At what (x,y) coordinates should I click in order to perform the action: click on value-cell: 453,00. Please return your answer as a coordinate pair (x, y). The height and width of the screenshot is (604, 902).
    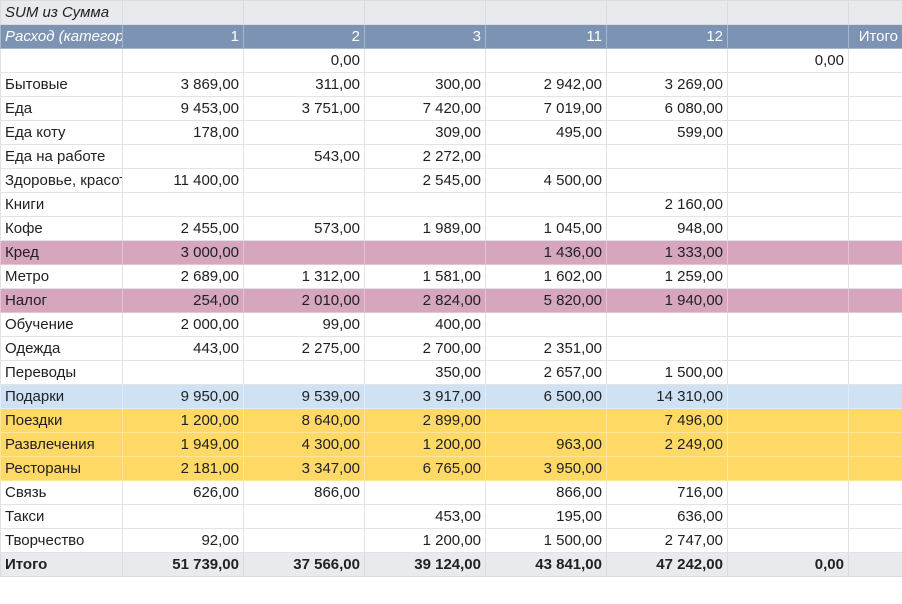
    Looking at the image, I should click on (425, 516).